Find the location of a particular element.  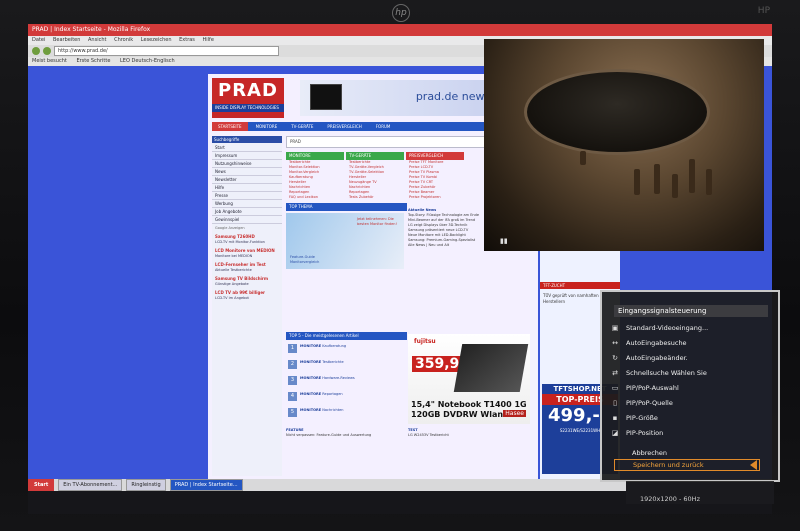

forward-icon is located at coordinates (47, 51).